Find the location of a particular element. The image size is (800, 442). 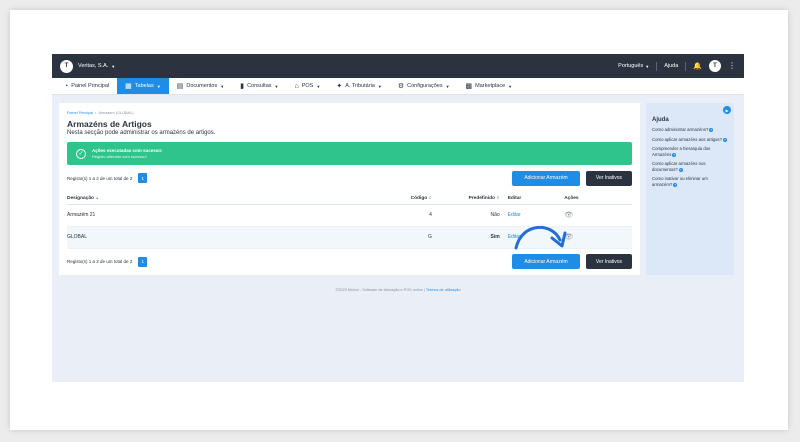

breadcrumb: Painel Principal › Armazém (GLOBAL) is located at coordinates (349, 113).